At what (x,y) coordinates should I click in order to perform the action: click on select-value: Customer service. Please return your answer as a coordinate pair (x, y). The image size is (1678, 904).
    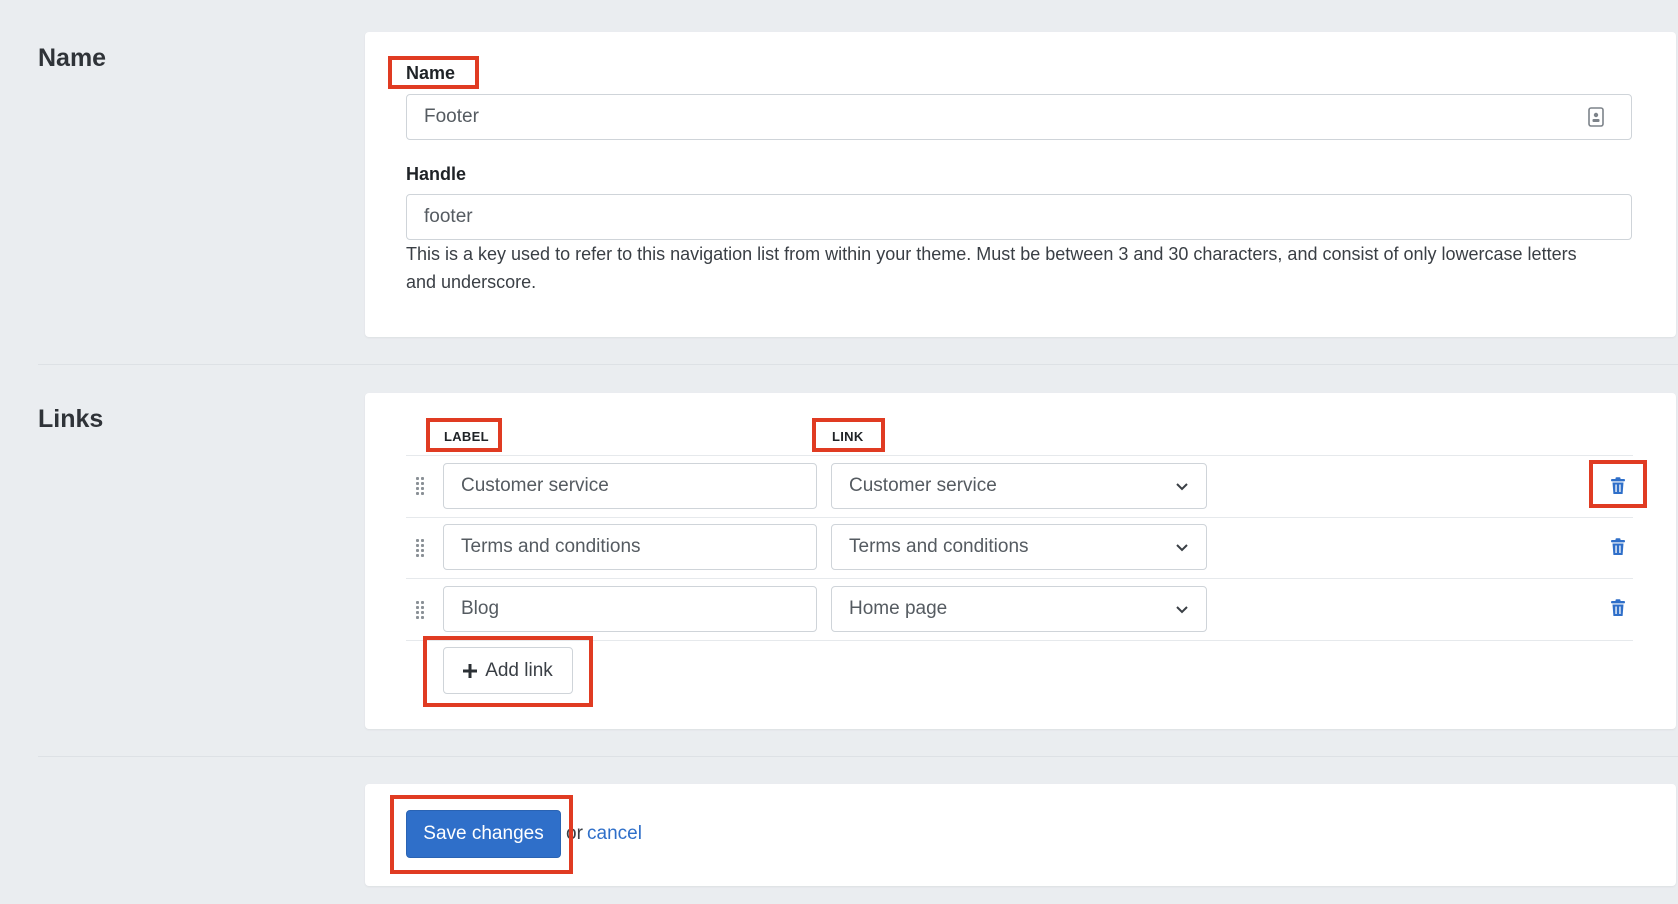
    Looking at the image, I should click on (923, 485).